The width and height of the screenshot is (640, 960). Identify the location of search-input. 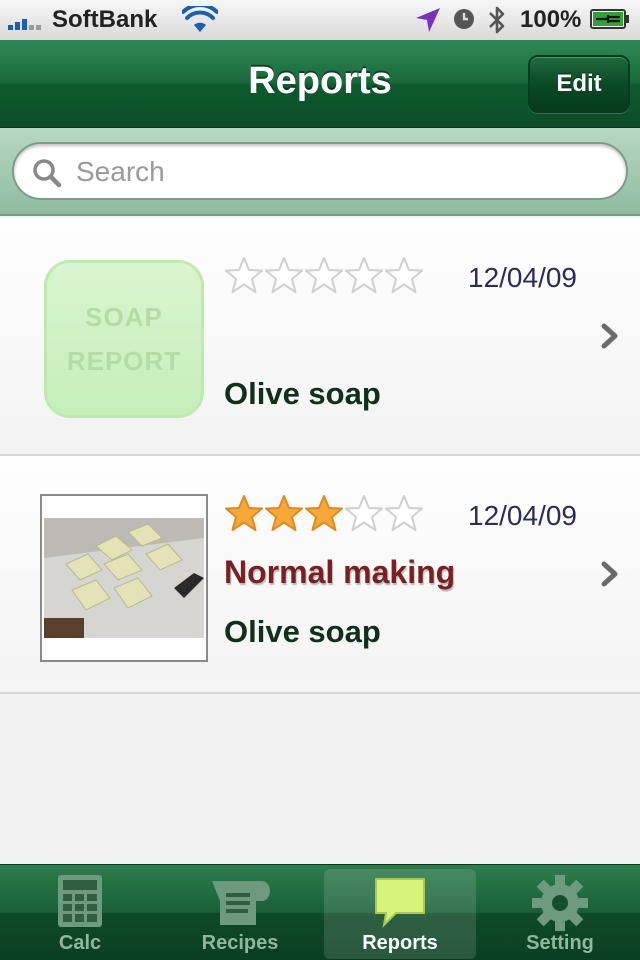
(336, 172).